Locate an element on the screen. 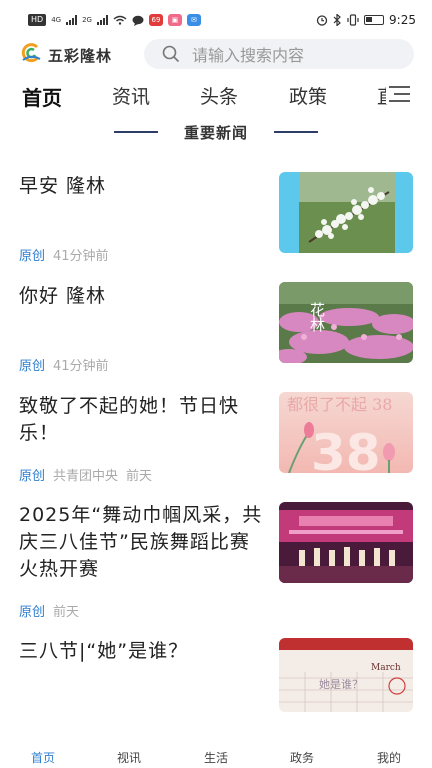 The image size is (432, 768). brand-name: 五彩隆林 is located at coordinates (80, 56).